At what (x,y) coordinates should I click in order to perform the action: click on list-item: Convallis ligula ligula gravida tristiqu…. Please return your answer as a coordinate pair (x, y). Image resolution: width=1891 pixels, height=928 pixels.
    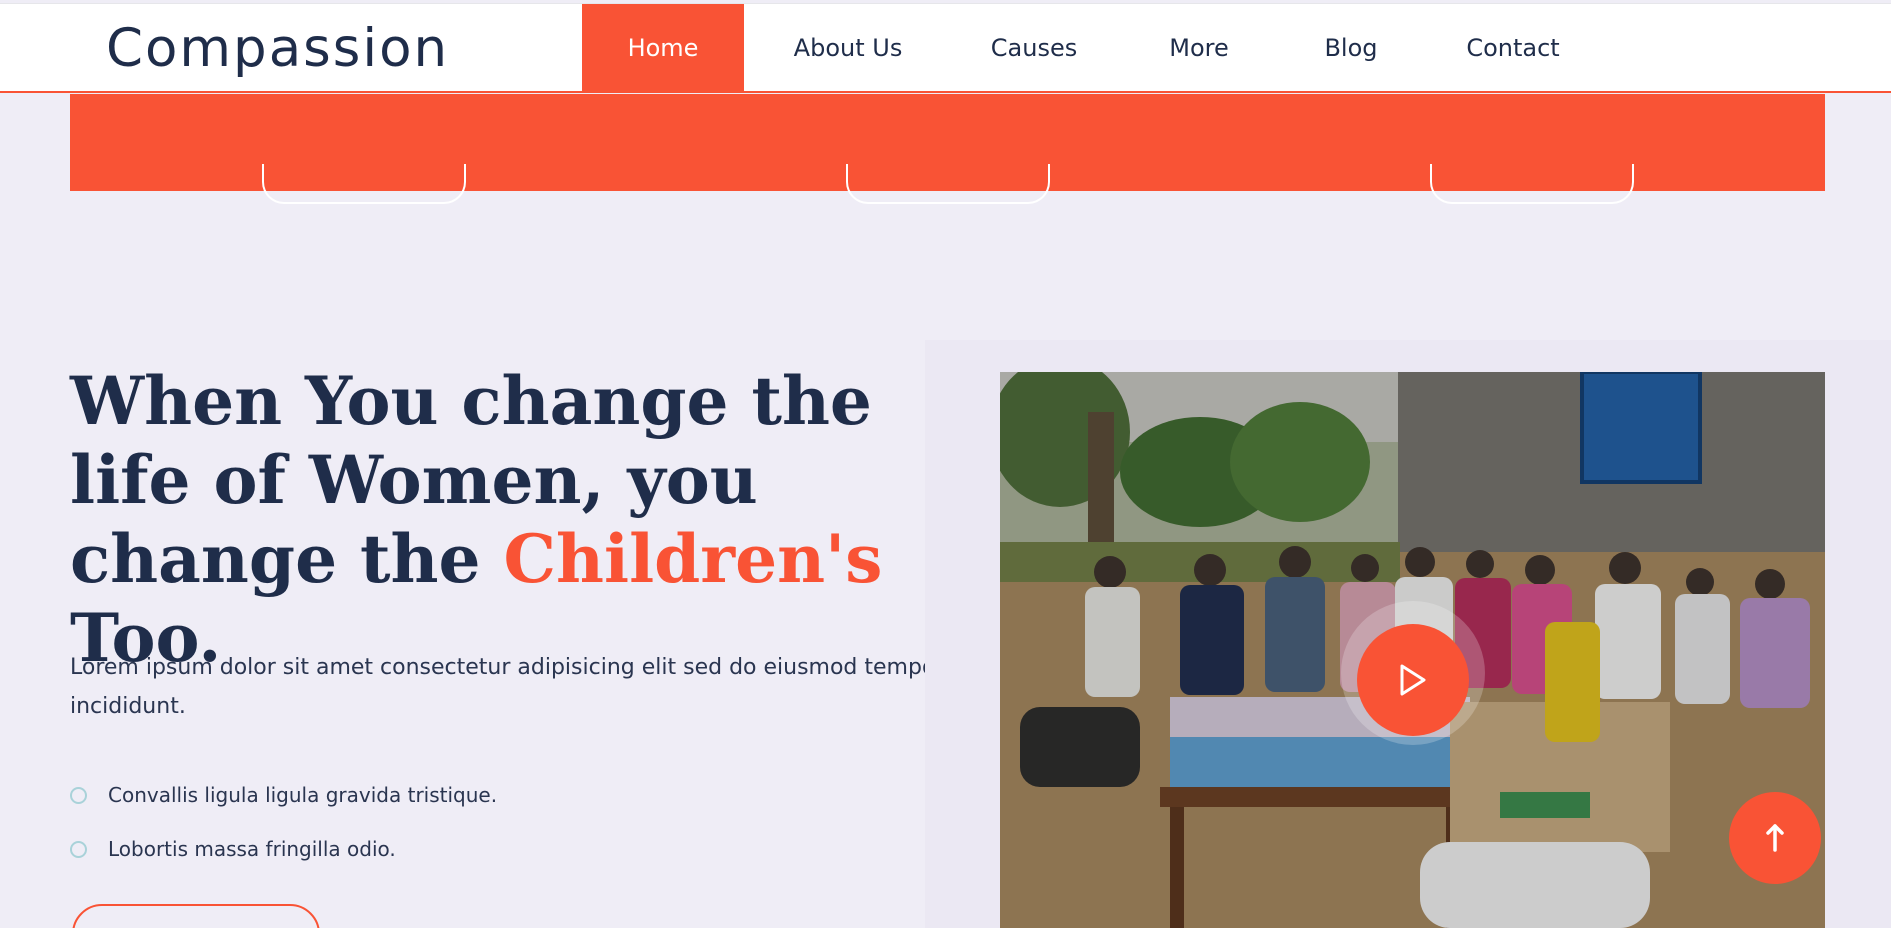
    Looking at the image, I should click on (283, 795).